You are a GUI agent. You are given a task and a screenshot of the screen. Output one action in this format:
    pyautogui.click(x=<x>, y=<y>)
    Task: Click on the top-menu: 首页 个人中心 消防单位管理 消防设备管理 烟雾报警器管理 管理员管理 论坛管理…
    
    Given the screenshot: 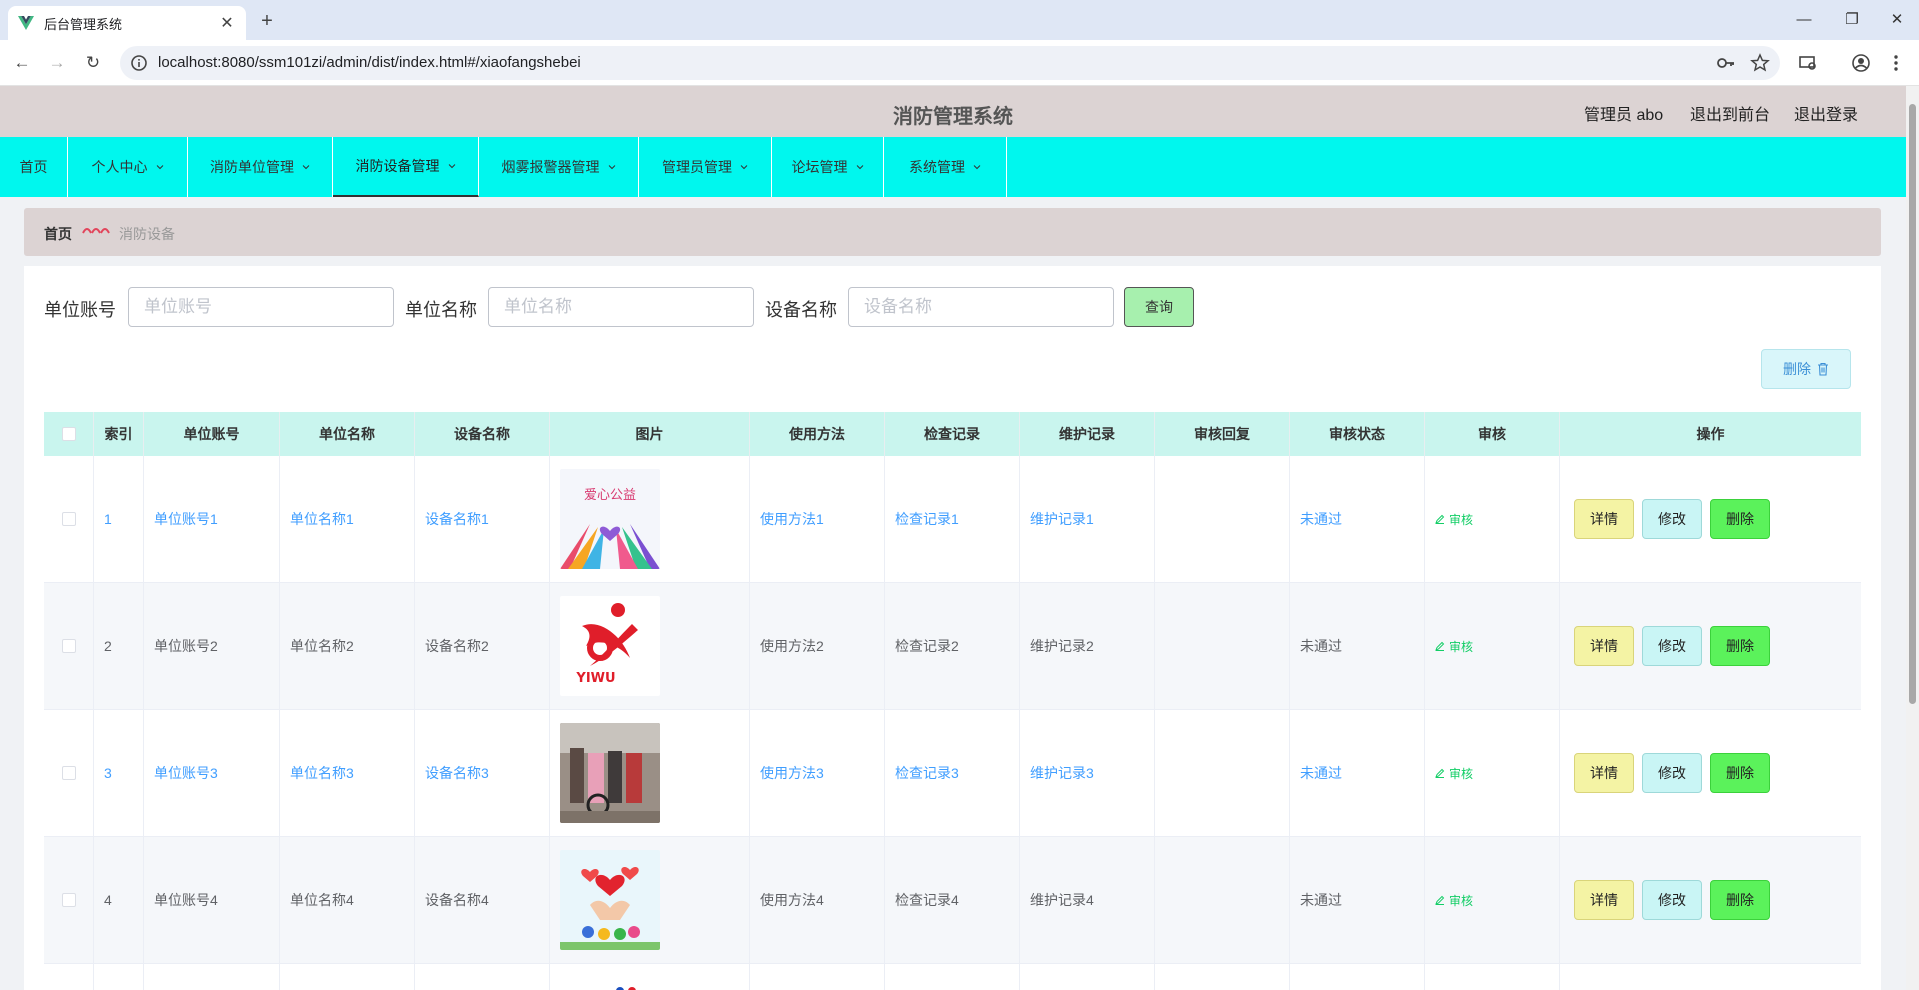 What is the action you would take?
    pyautogui.click(x=953, y=167)
    